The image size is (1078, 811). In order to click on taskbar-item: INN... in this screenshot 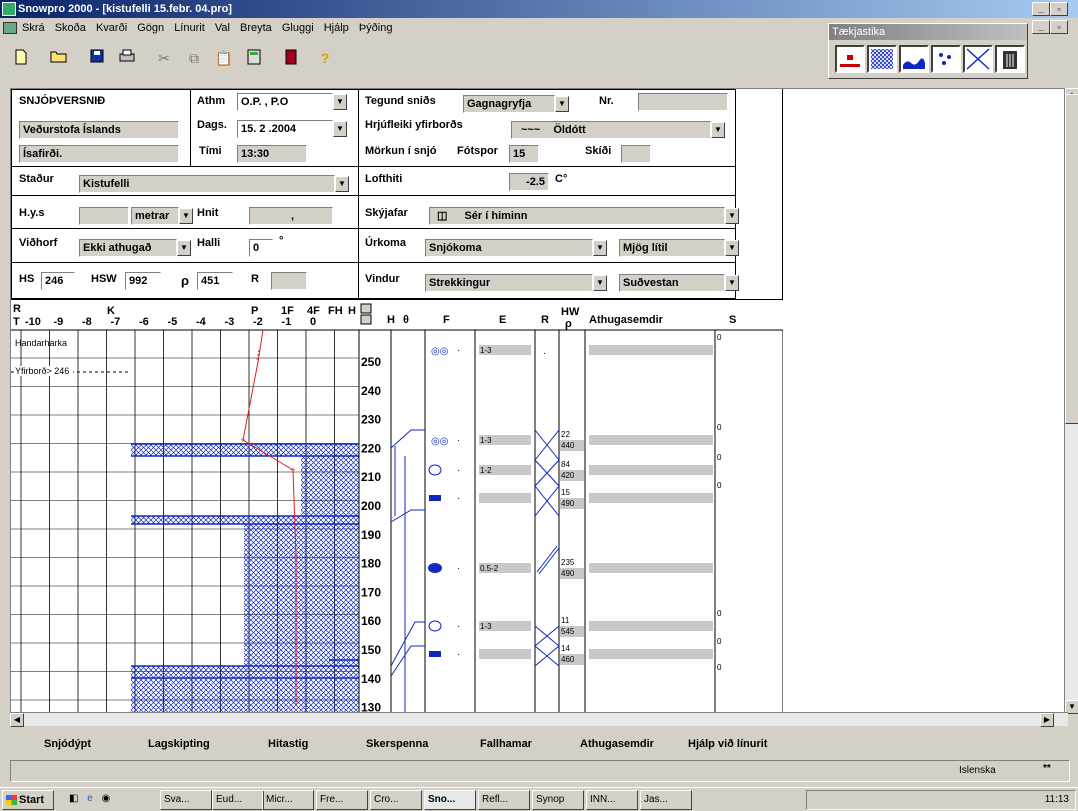, I will do `click(612, 800)`.